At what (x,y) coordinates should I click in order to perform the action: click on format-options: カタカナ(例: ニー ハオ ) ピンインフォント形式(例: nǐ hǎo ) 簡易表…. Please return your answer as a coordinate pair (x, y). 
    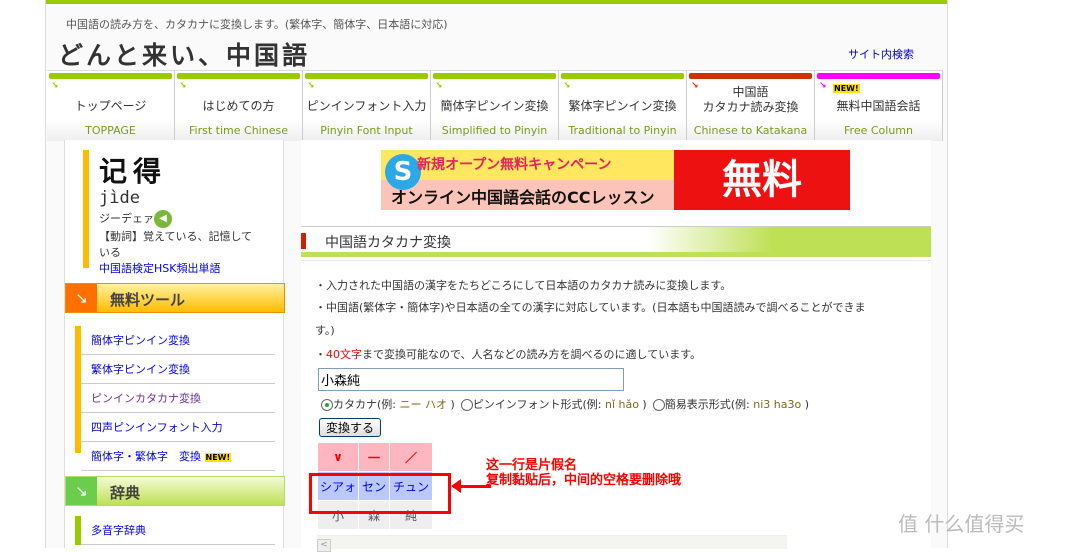
    Looking at the image, I should click on (565, 404).